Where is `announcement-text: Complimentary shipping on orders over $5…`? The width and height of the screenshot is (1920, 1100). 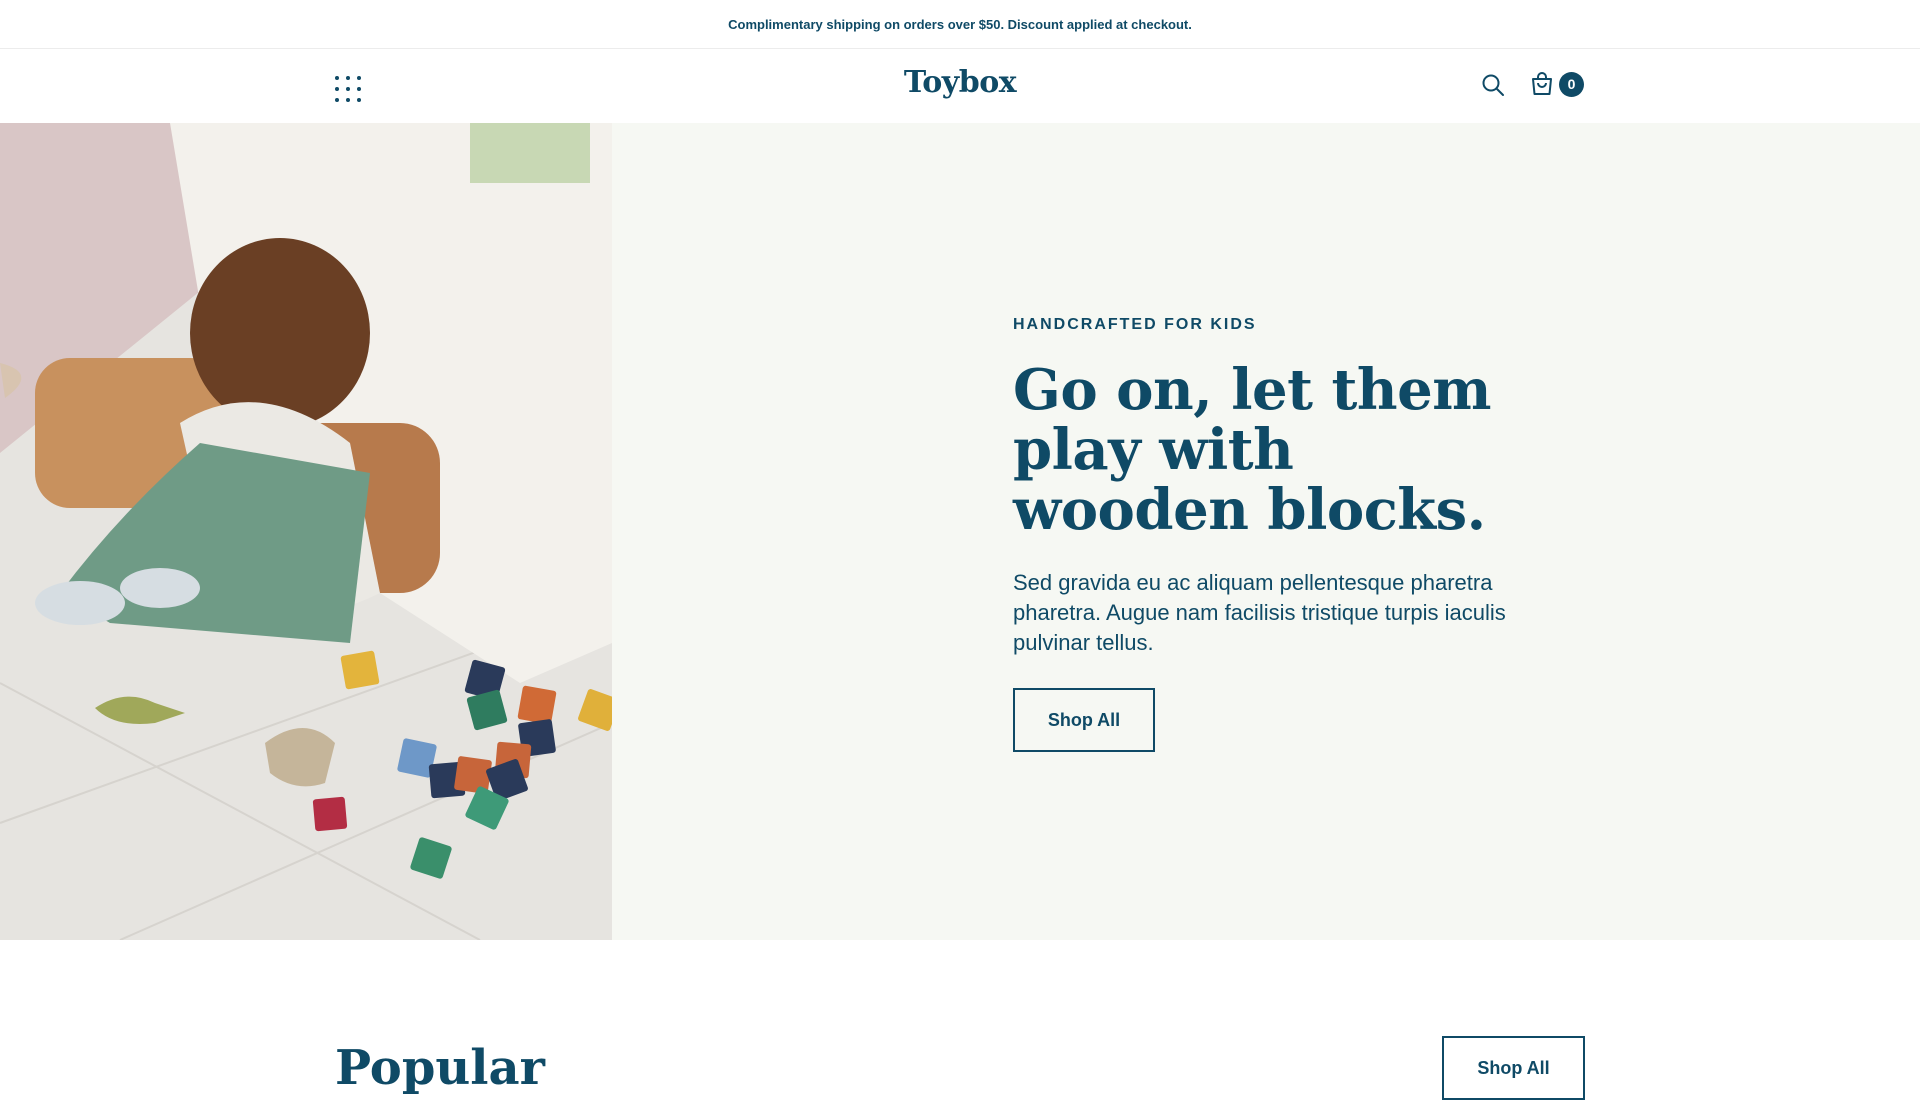 announcement-text: Complimentary shipping on orders over $5… is located at coordinates (960, 24).